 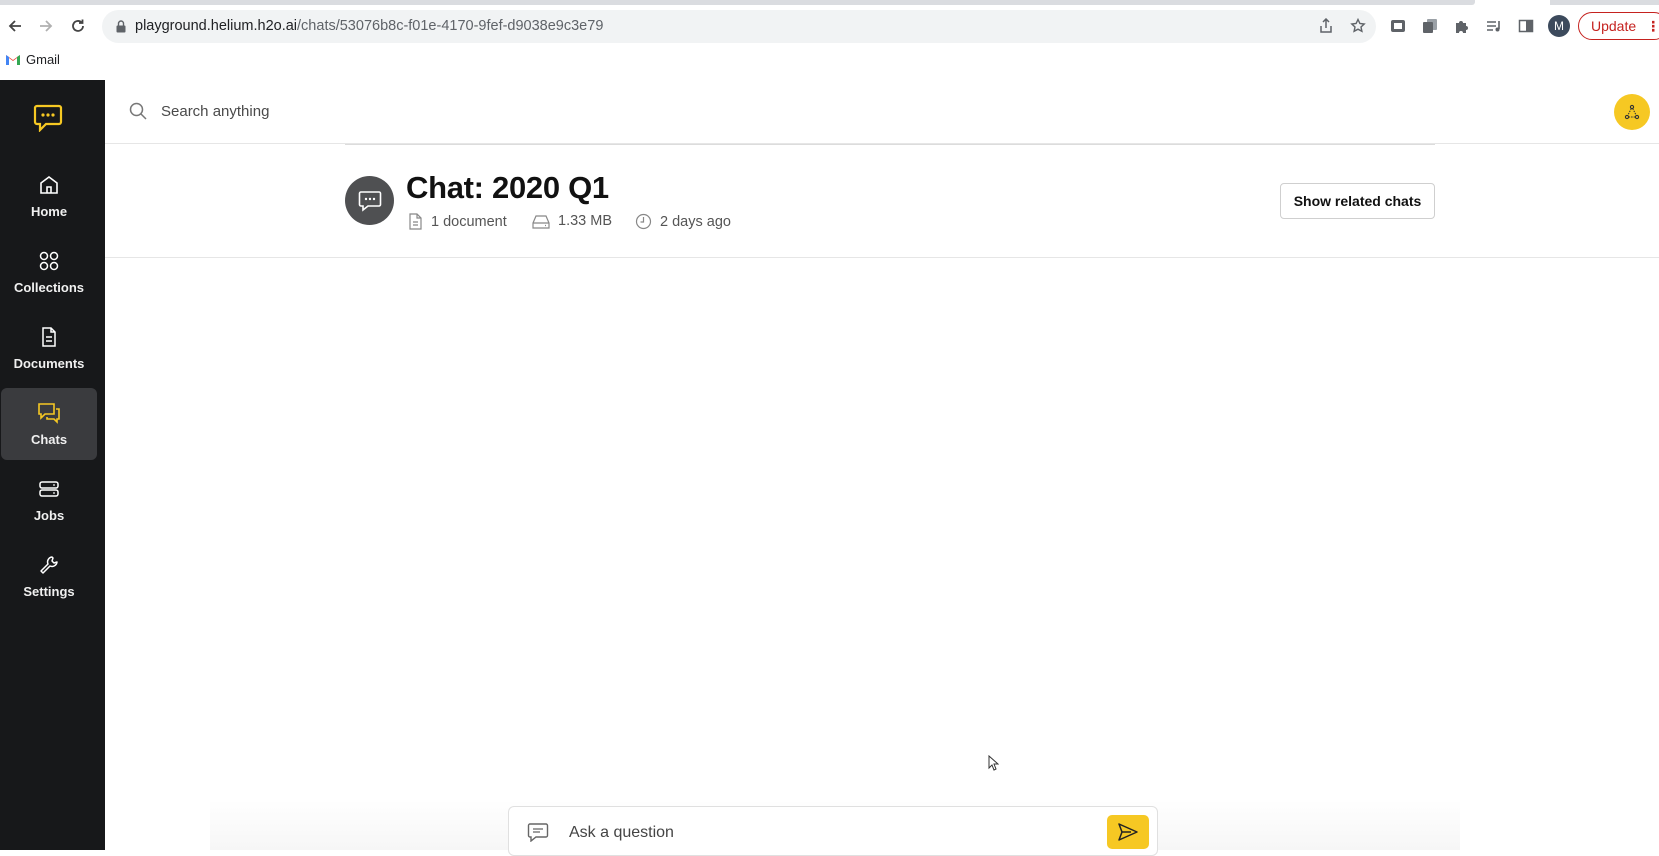 What do you see at coordinates (49, 272) in the screenshot?
I see `sidebar-item-collections: Collections` at bounding box center [49, 272].